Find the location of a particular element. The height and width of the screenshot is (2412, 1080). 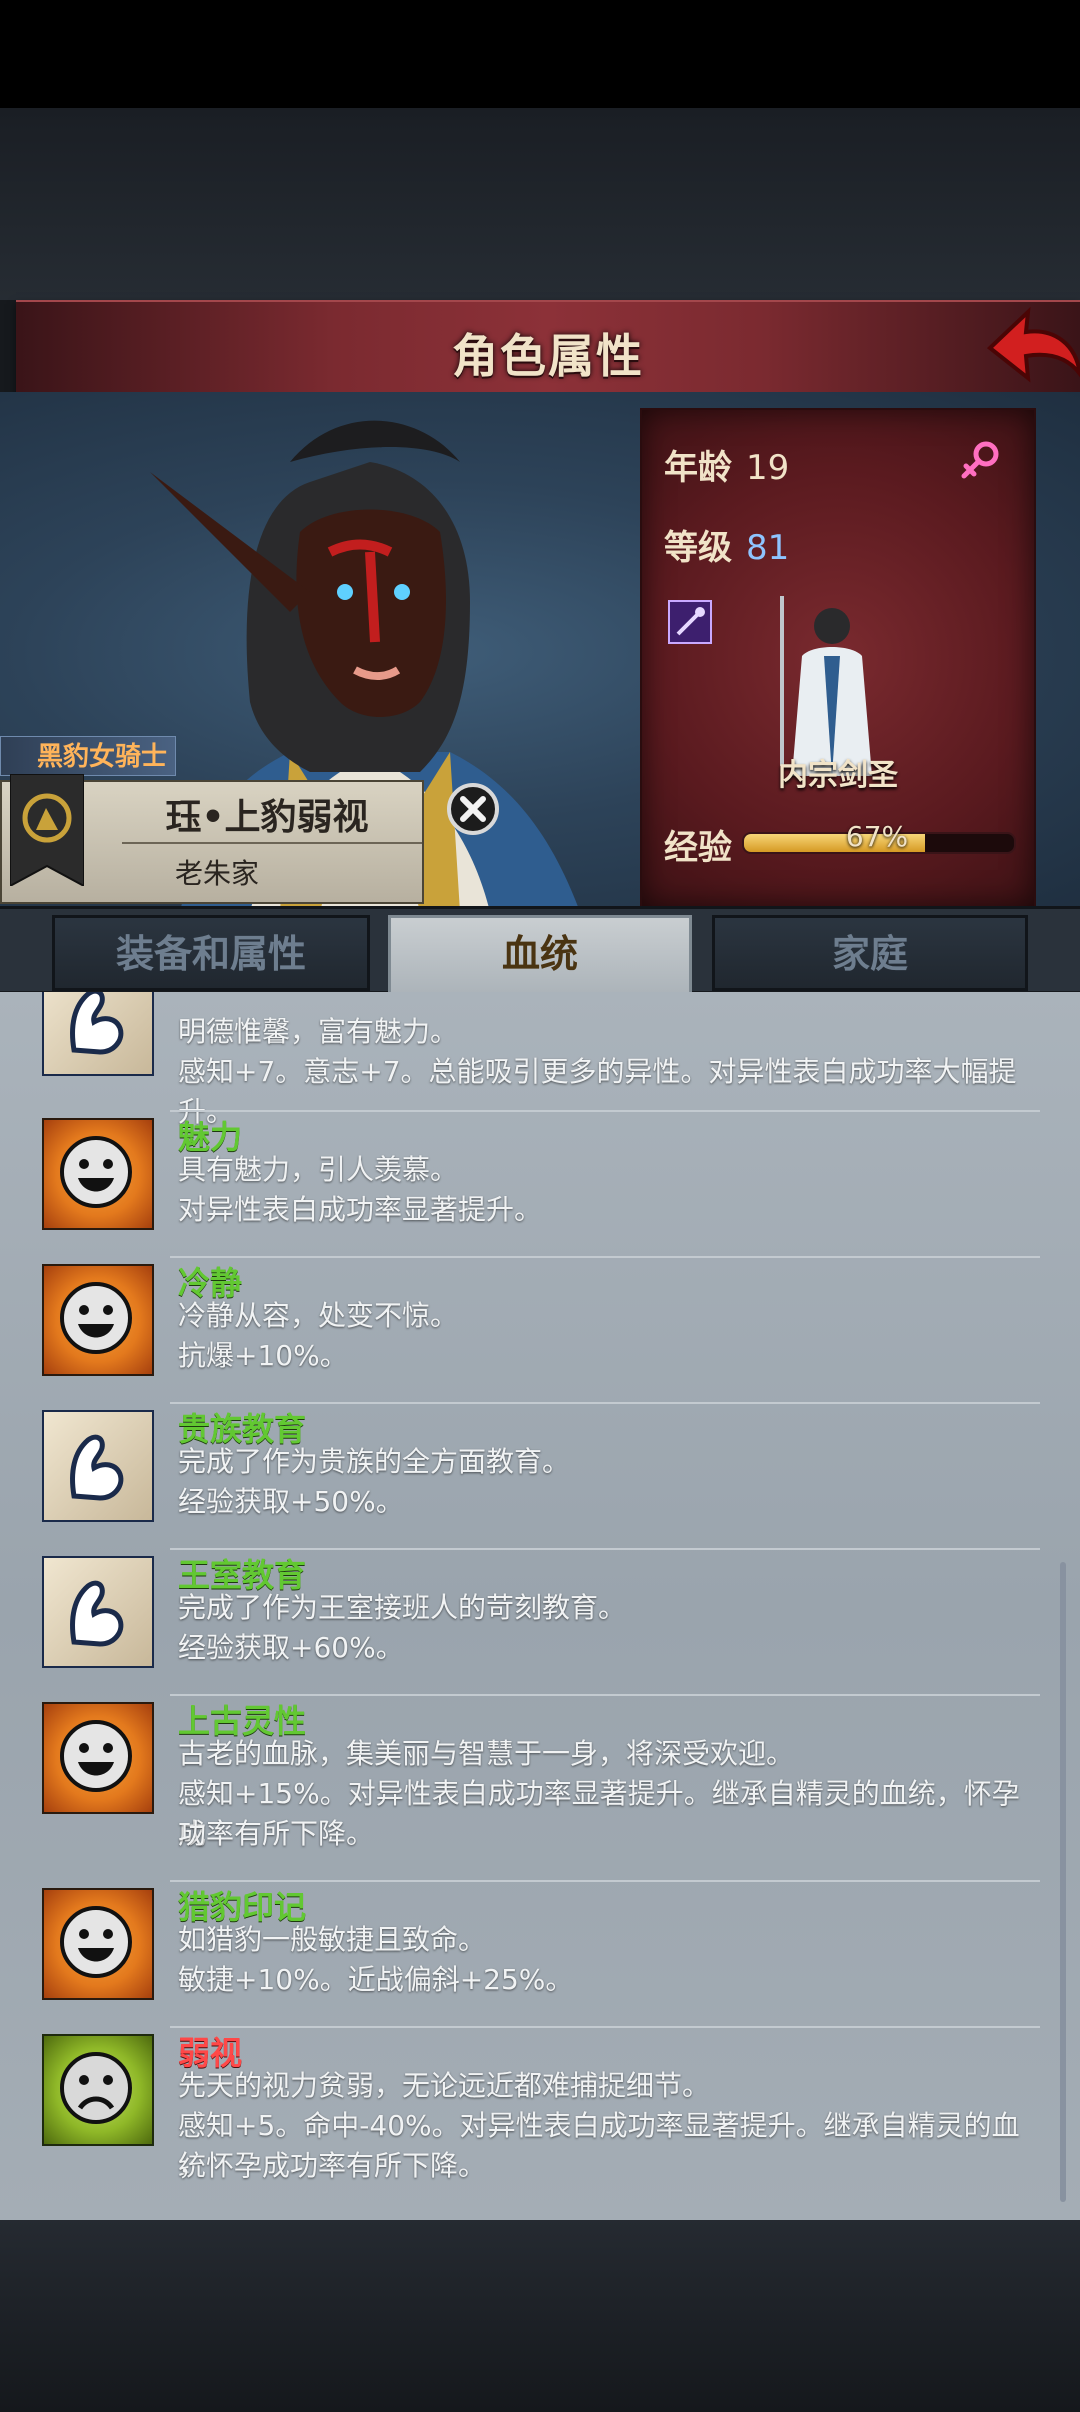

trait-effect-continued: 功率有所下降。 is located at coordinates (276, 1833).